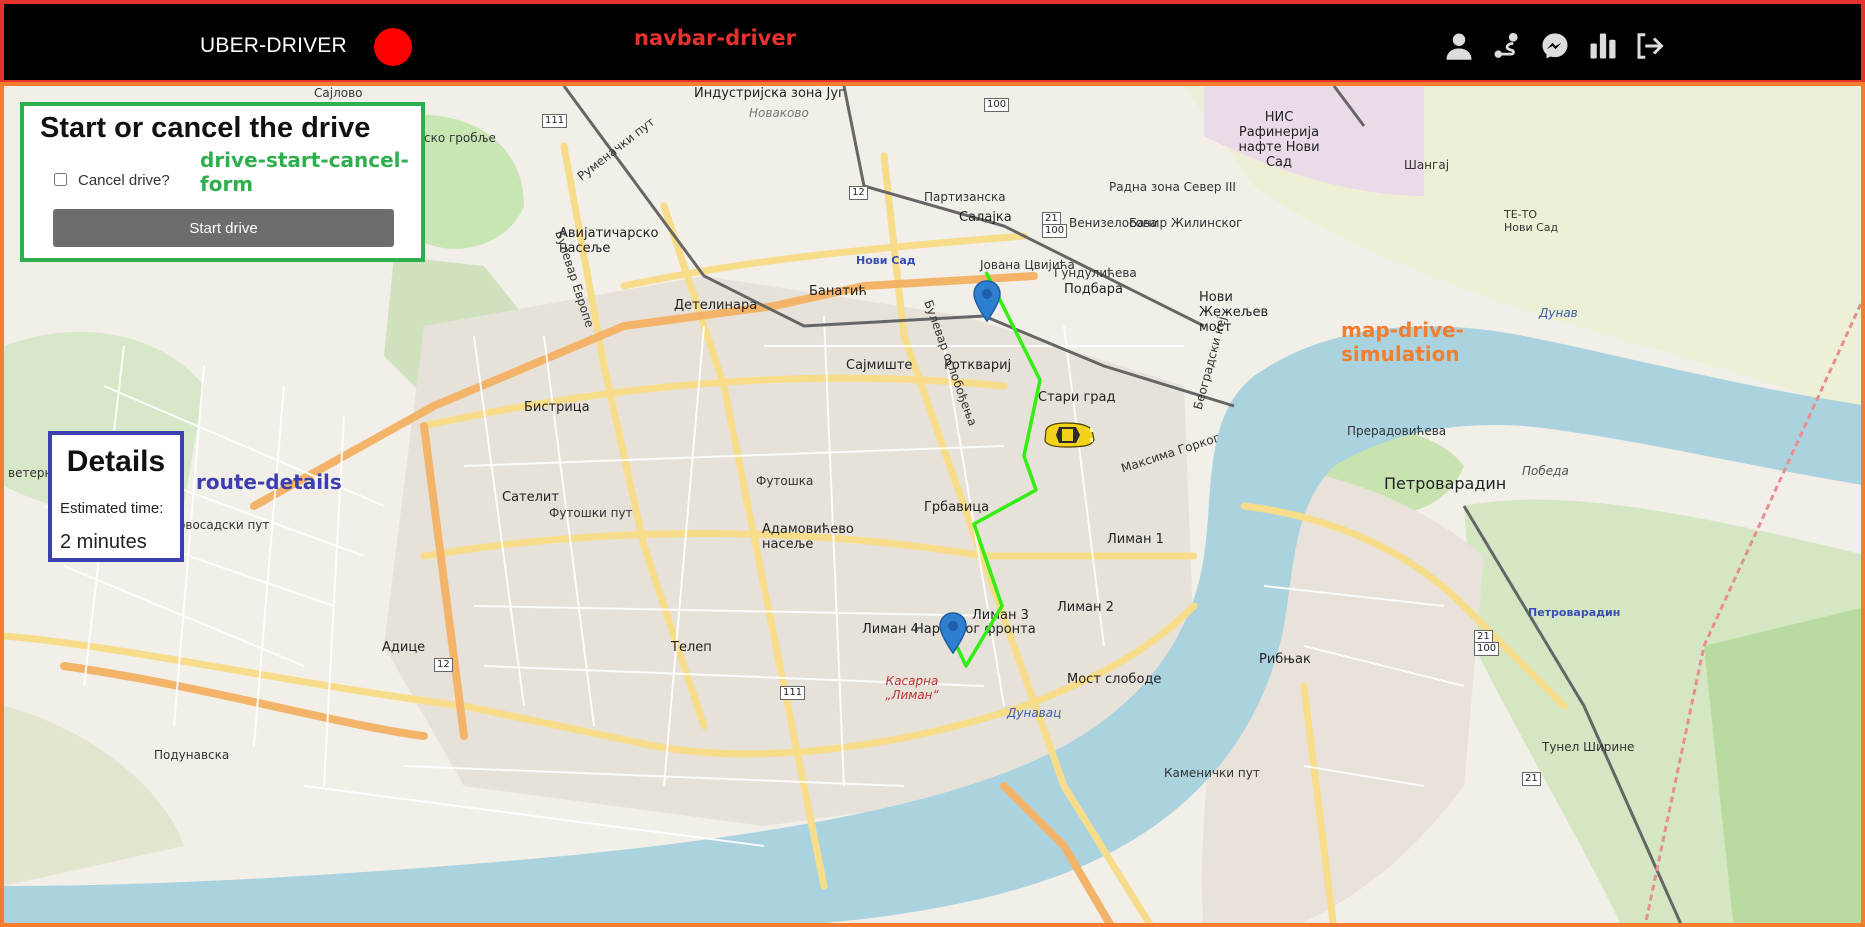 This screenshot has width=1865, height=927. What do you see at coordinates (1034, 713) in the screenshot?
I see `map-label: Дунавац` at bounding box center [1034, 713].